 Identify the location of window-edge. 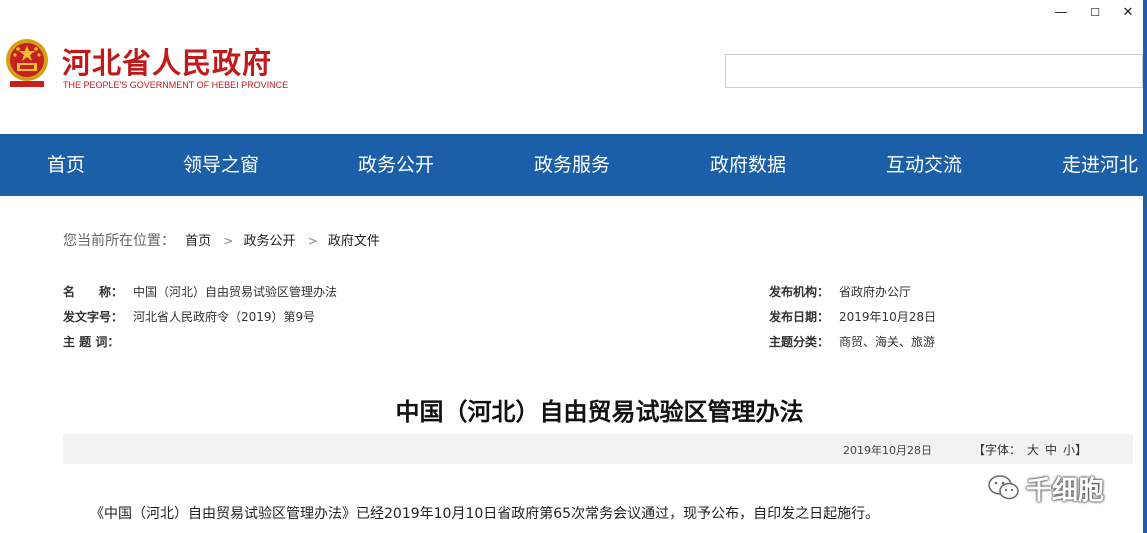
(1145, 266).